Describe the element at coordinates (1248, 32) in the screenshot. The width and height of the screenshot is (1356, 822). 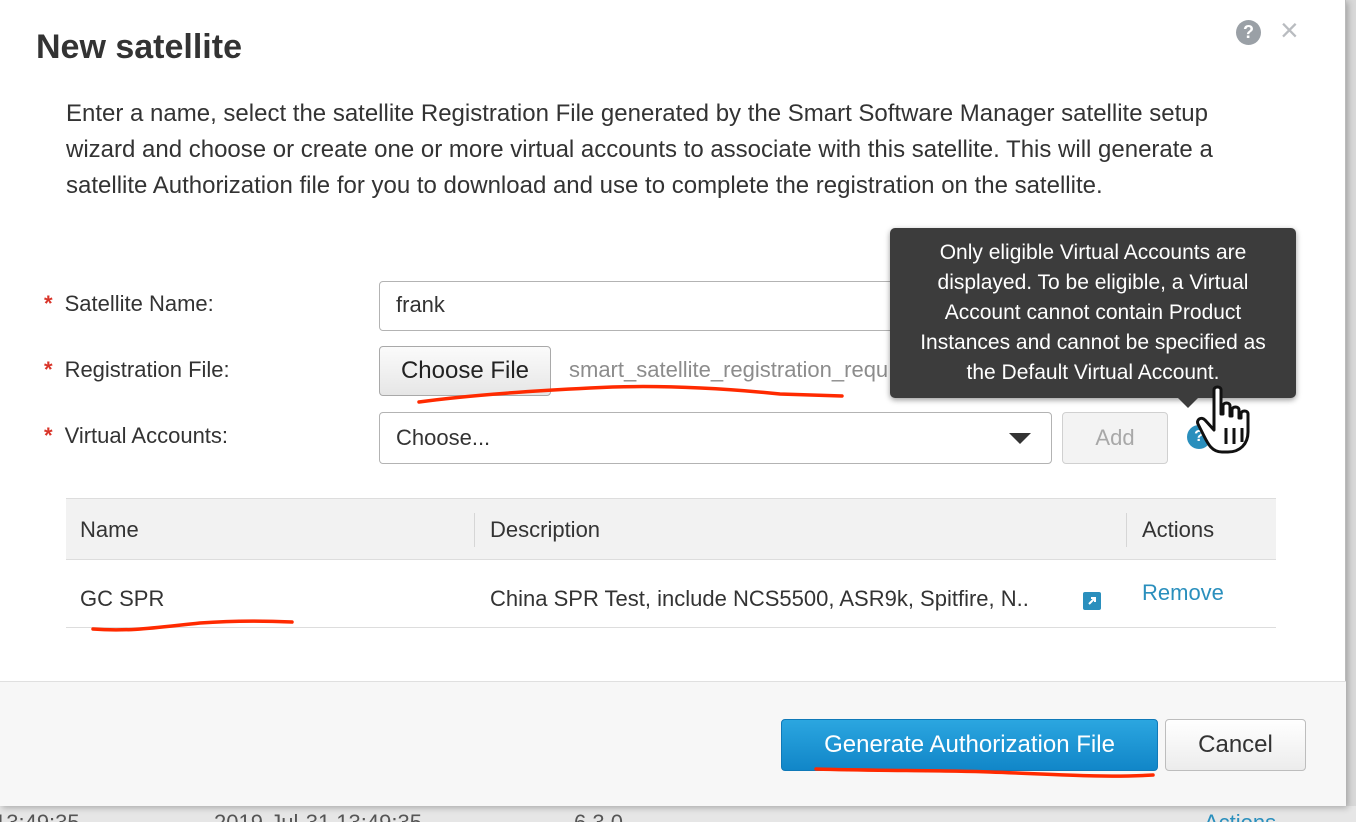
I see `question-circle-icon: ?` at that location.